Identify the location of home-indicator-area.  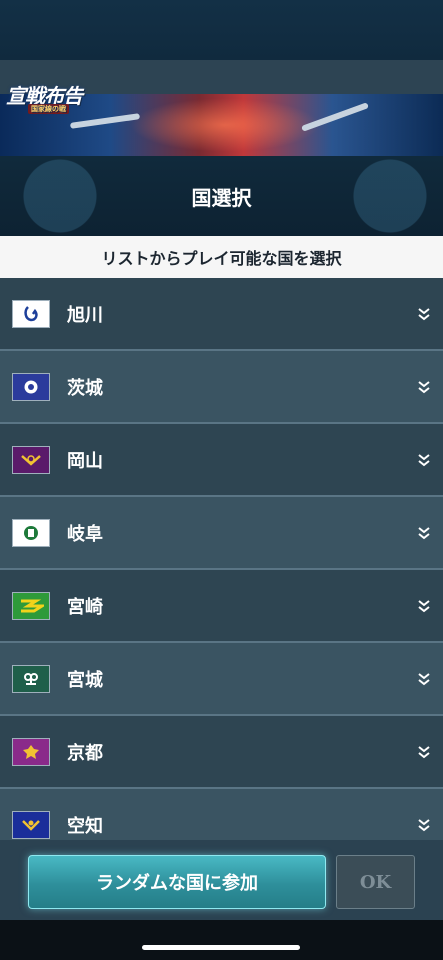
(221, 940).